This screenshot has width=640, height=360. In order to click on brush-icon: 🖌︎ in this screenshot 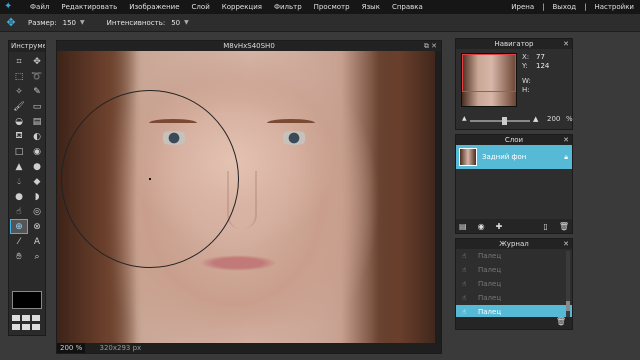, I will do `click(19, 106)`.